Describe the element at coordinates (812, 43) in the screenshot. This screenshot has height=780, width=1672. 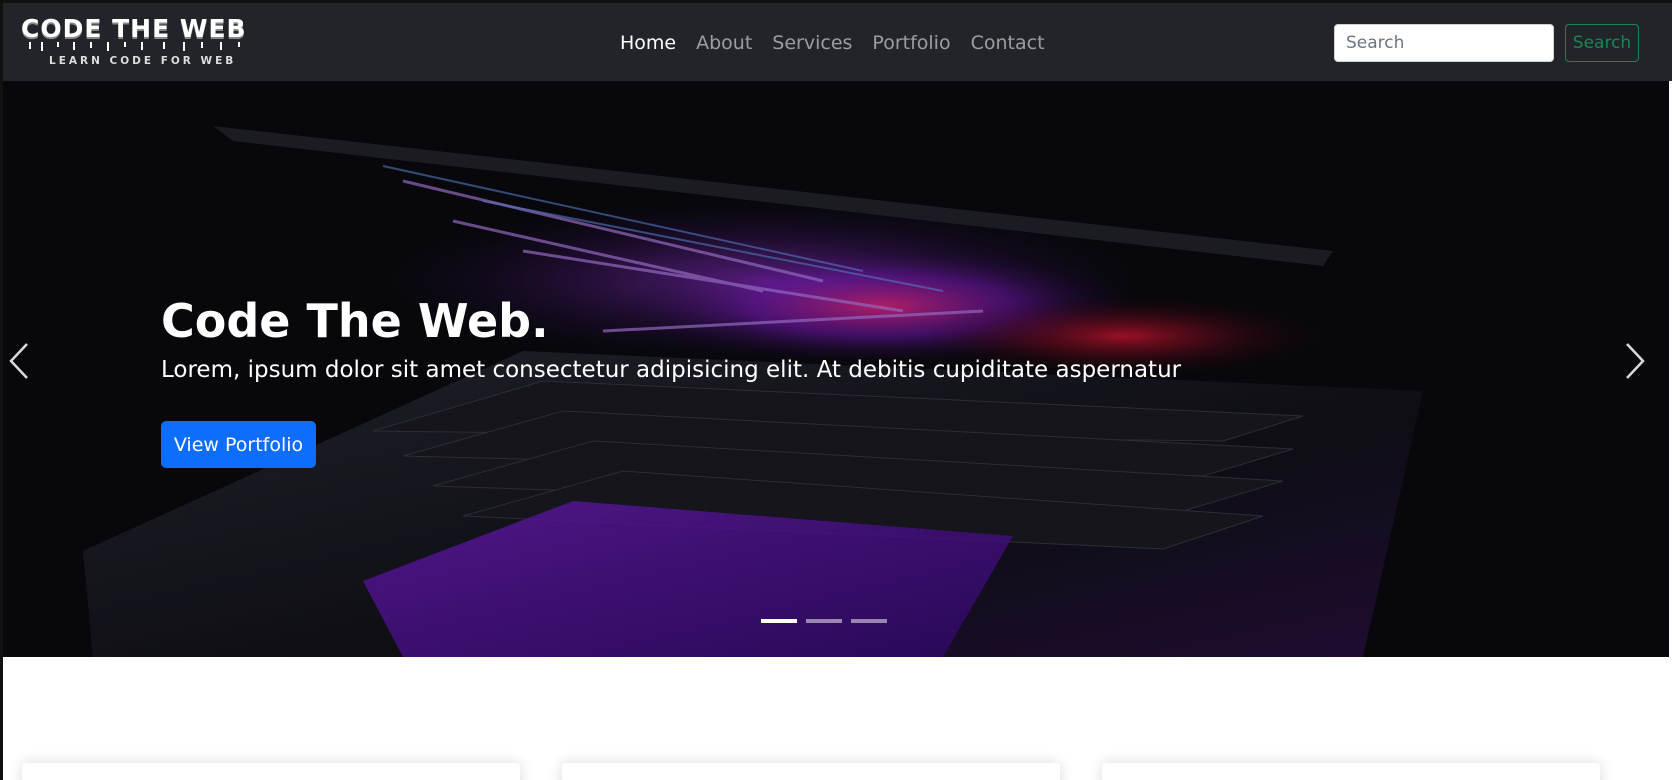
I see `nav-link-services: Services` at that location.